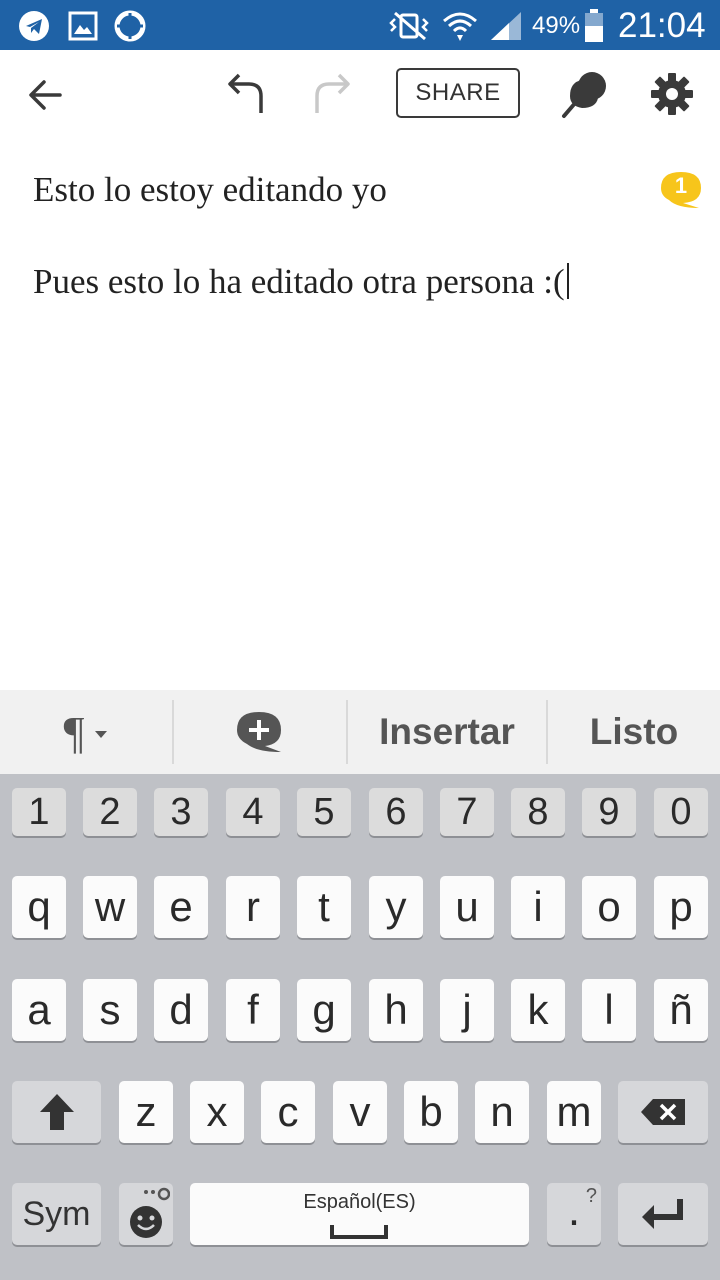 This screenshot has width=720, height=1280. I want to click on battery-icon, so click(594, 26).